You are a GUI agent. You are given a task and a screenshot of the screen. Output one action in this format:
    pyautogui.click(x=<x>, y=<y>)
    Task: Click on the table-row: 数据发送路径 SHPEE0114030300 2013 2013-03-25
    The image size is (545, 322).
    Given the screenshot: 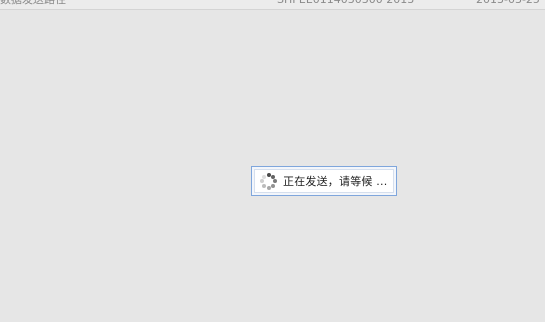 What is the action you would take?
    pyautogui.click(x=272, y=5)
    